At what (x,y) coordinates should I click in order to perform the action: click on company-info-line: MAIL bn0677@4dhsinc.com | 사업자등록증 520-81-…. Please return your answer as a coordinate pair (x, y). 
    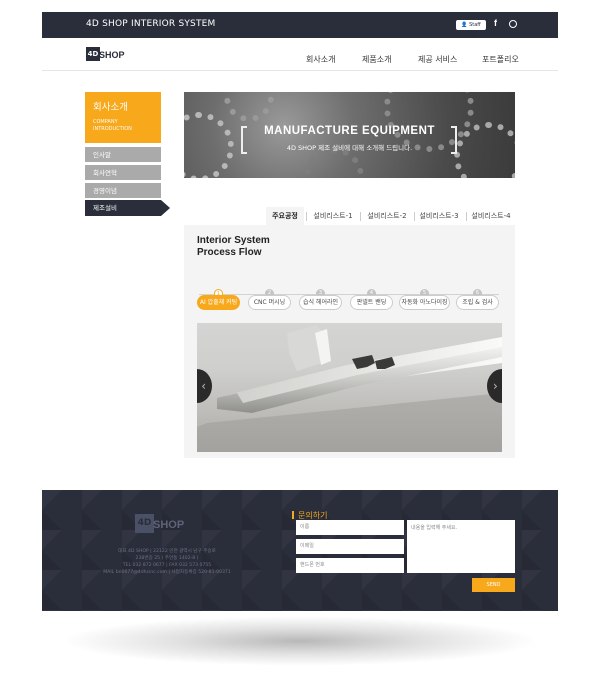
    Looking at the image, I should click on (167, 572).